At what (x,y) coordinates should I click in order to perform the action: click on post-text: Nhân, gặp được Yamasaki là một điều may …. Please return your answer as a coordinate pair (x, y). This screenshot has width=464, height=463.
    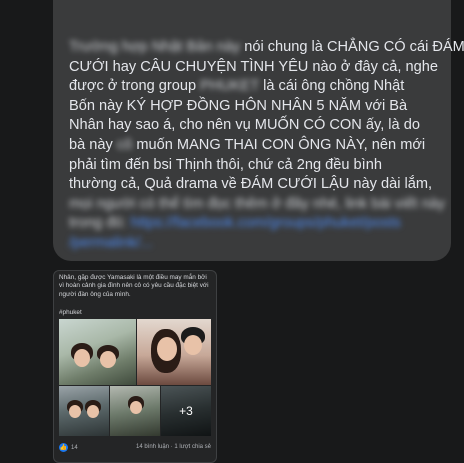
    Looking at the image, I should click on (134, 286).